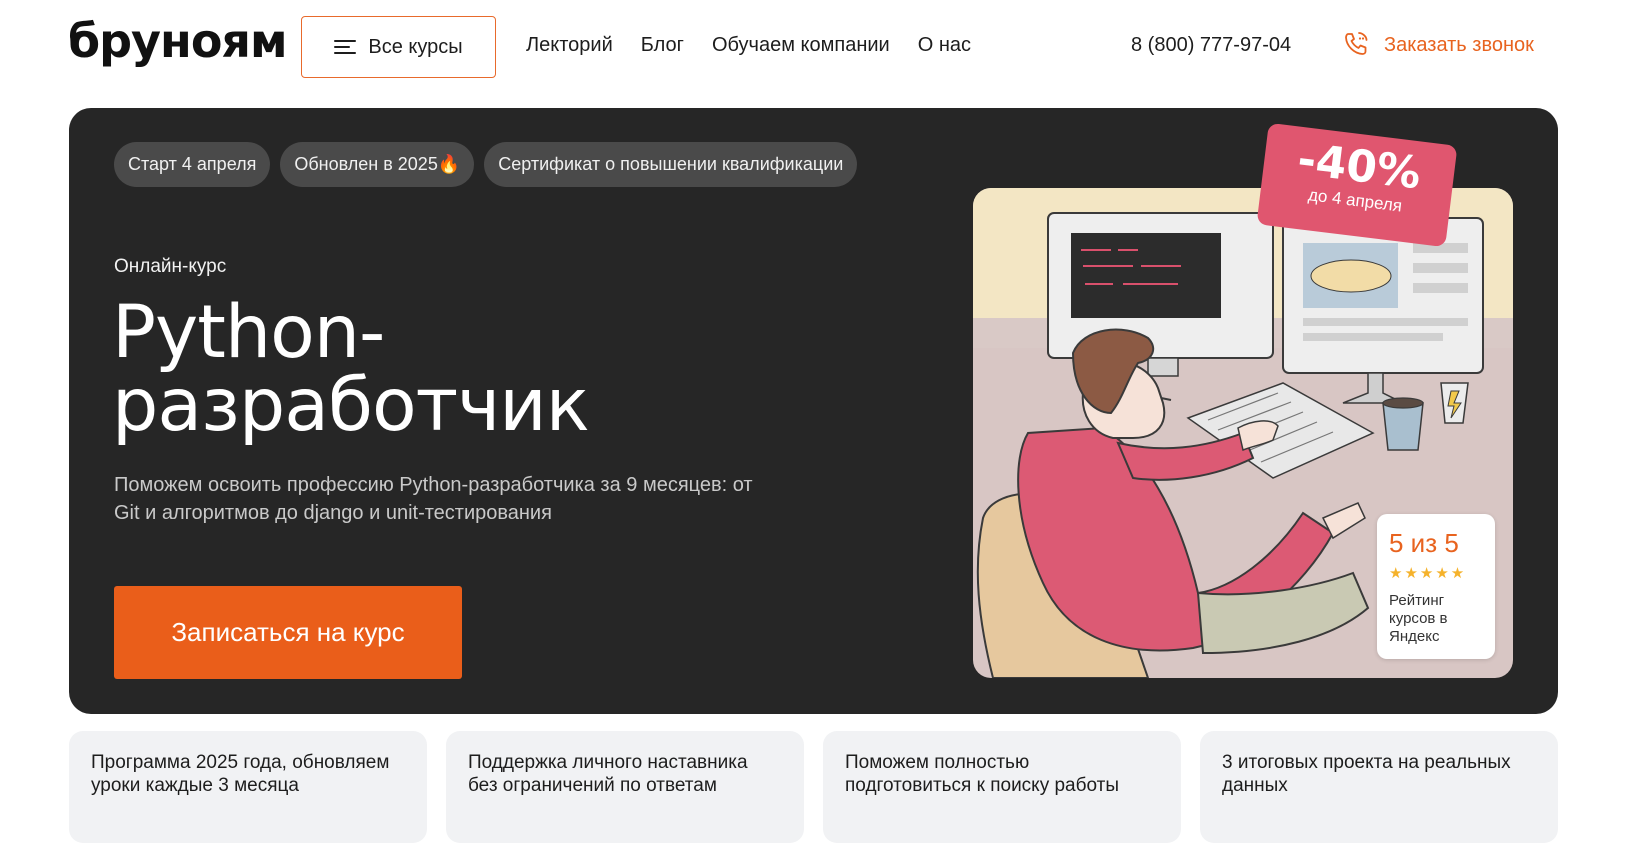  I want to click on rating-card: 5 из 5 ★★★★★ Рейтинг курсов в Яндекс, so click(1436, 586).